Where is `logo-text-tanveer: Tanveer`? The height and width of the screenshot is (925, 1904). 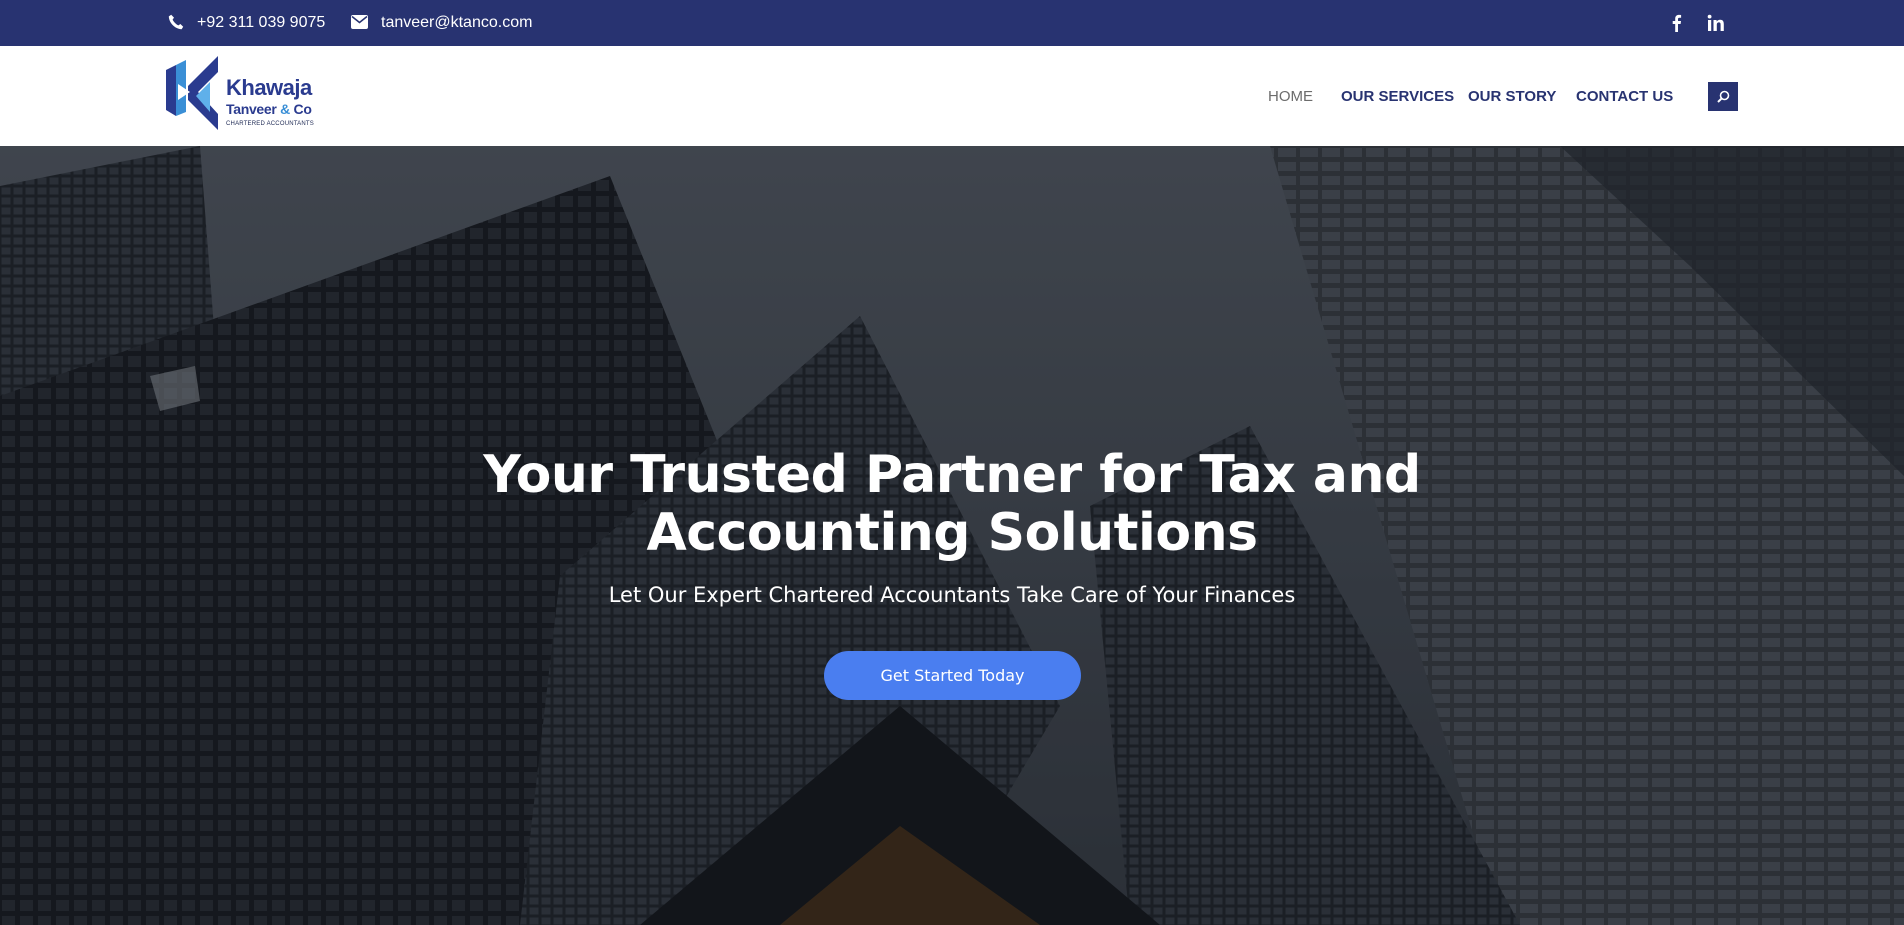 logo-text-tanveer: Tanveer is located at coordinates (253, 109).